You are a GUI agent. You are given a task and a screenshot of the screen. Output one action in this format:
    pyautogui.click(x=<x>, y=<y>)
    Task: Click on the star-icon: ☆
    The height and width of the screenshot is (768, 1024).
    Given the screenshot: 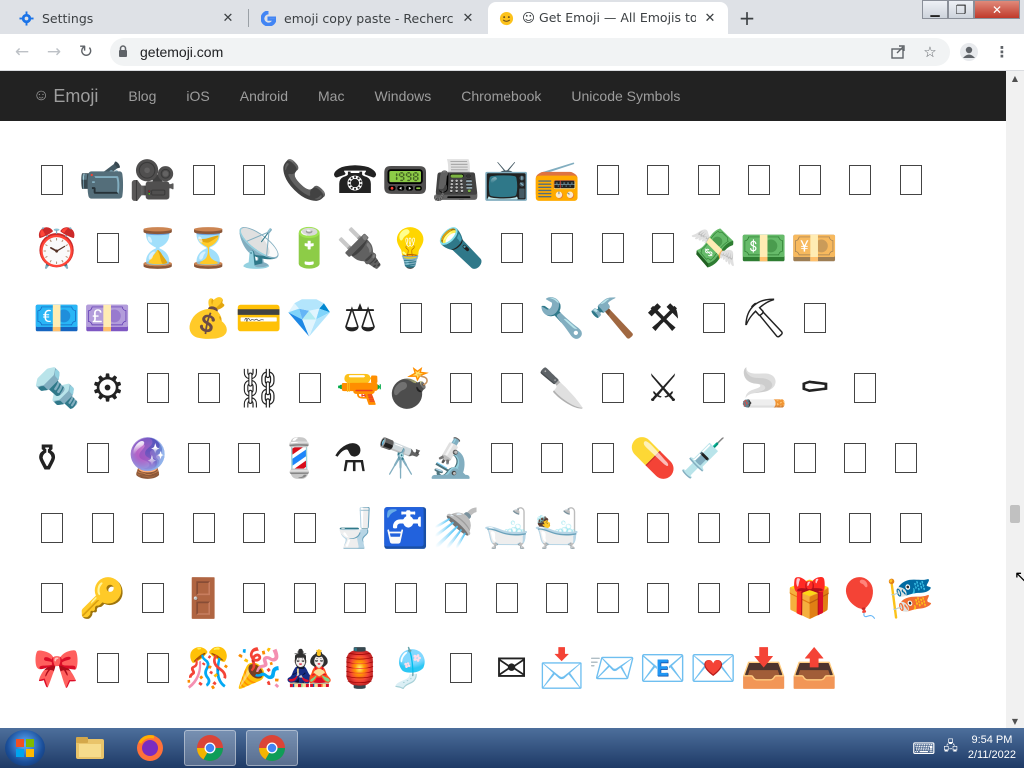 What is the action you would take?
    pyautogui.click(x=930, y=52)
    